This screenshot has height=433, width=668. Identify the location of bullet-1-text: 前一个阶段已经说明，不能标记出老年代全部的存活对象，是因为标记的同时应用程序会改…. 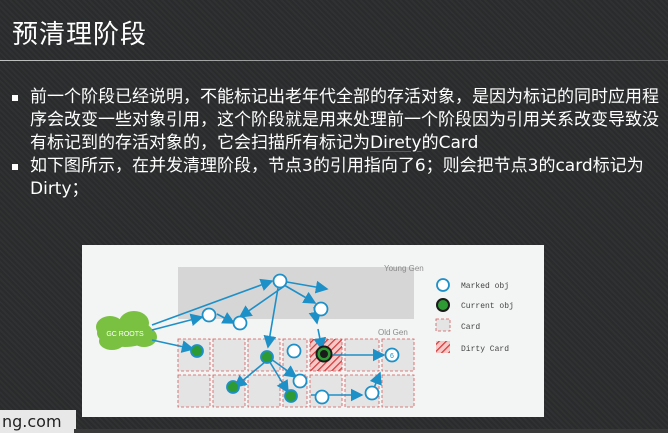
(344, 120).